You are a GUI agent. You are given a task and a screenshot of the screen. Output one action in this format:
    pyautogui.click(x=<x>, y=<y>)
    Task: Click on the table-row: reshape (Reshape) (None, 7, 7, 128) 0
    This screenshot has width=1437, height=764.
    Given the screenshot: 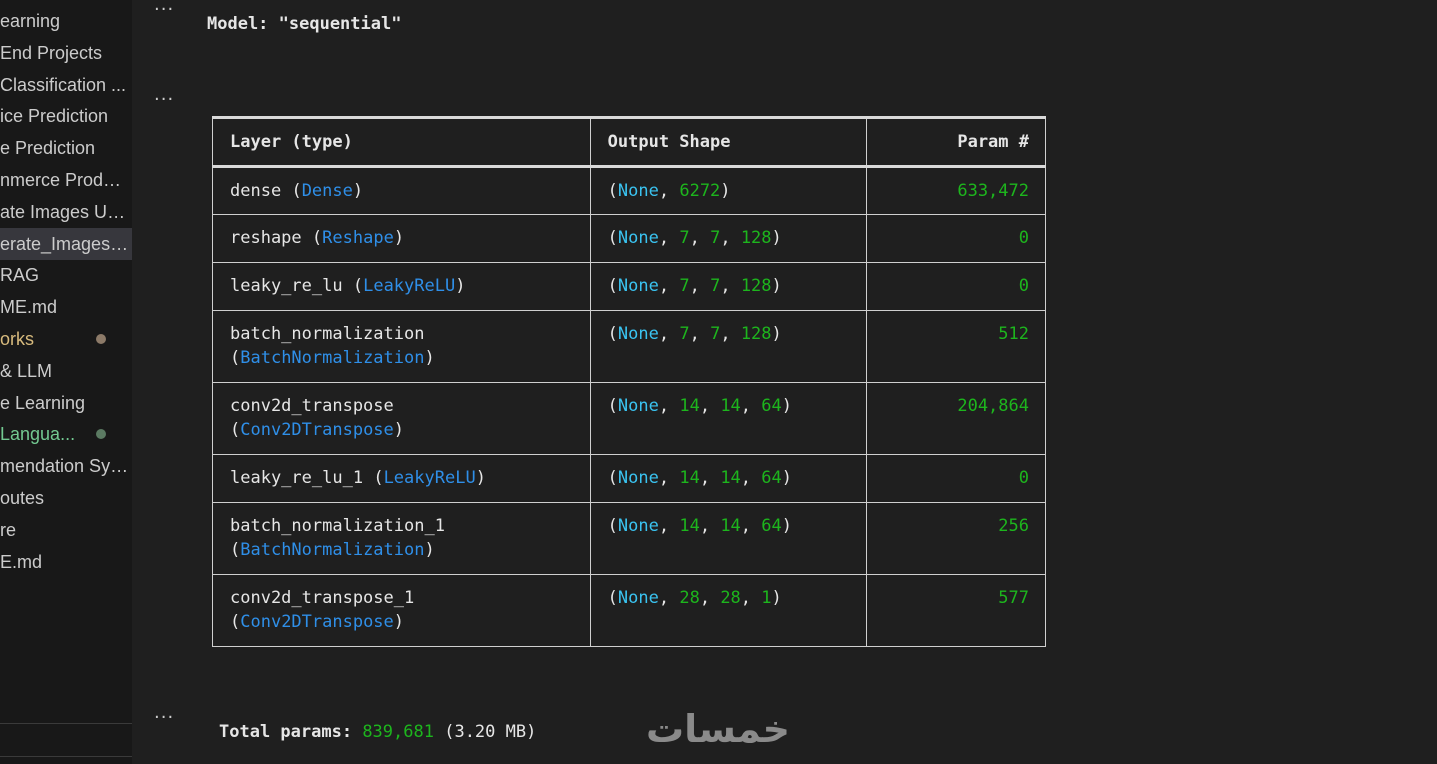 What is the action you would take?
    pyautogui.click(x=629, y=238)
    